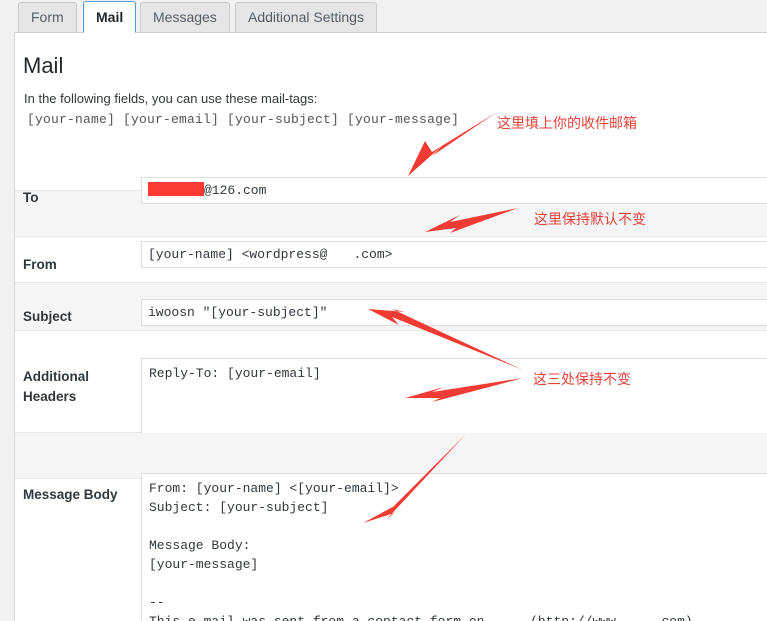  I want to click on message-body-line-2: Subject: [your-subject], so click(239, 507).